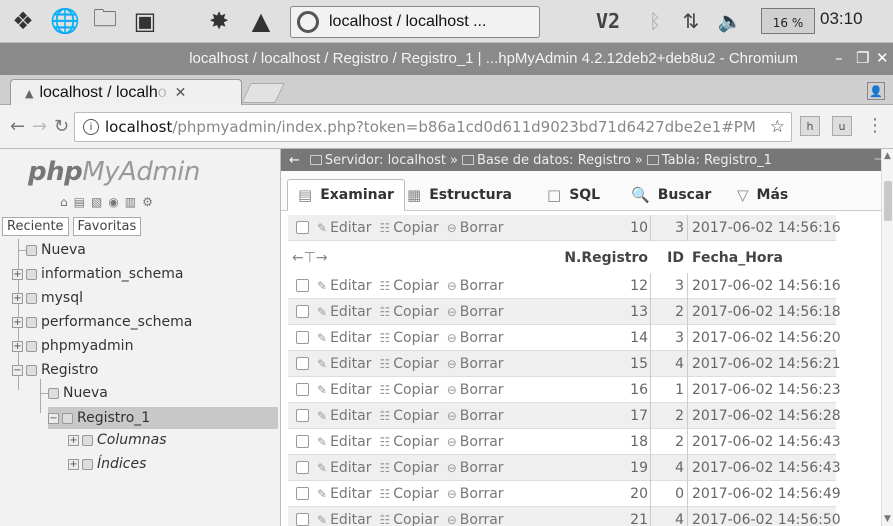  What do you see at coordinates (72, 346) in the screenshot?
I see `tree-item-phpmyadmin: + phpmyadmin` at bounding box center [72, 346].